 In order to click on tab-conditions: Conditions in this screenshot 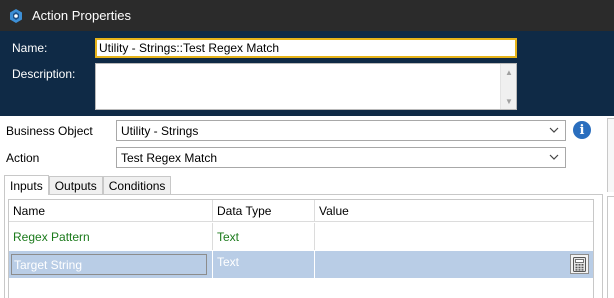, I will do `click(137, 185)`.